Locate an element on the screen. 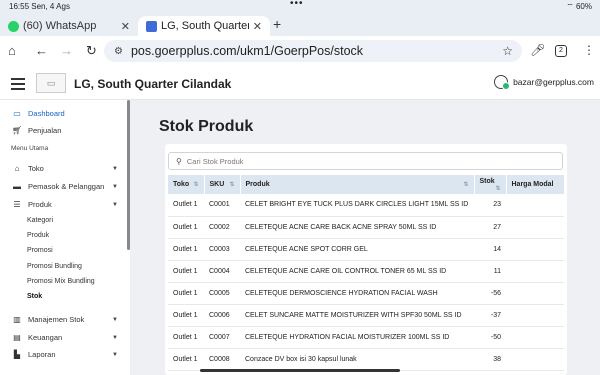  sidebar-item-label: Dashboard is located at coordinates (46, 113).